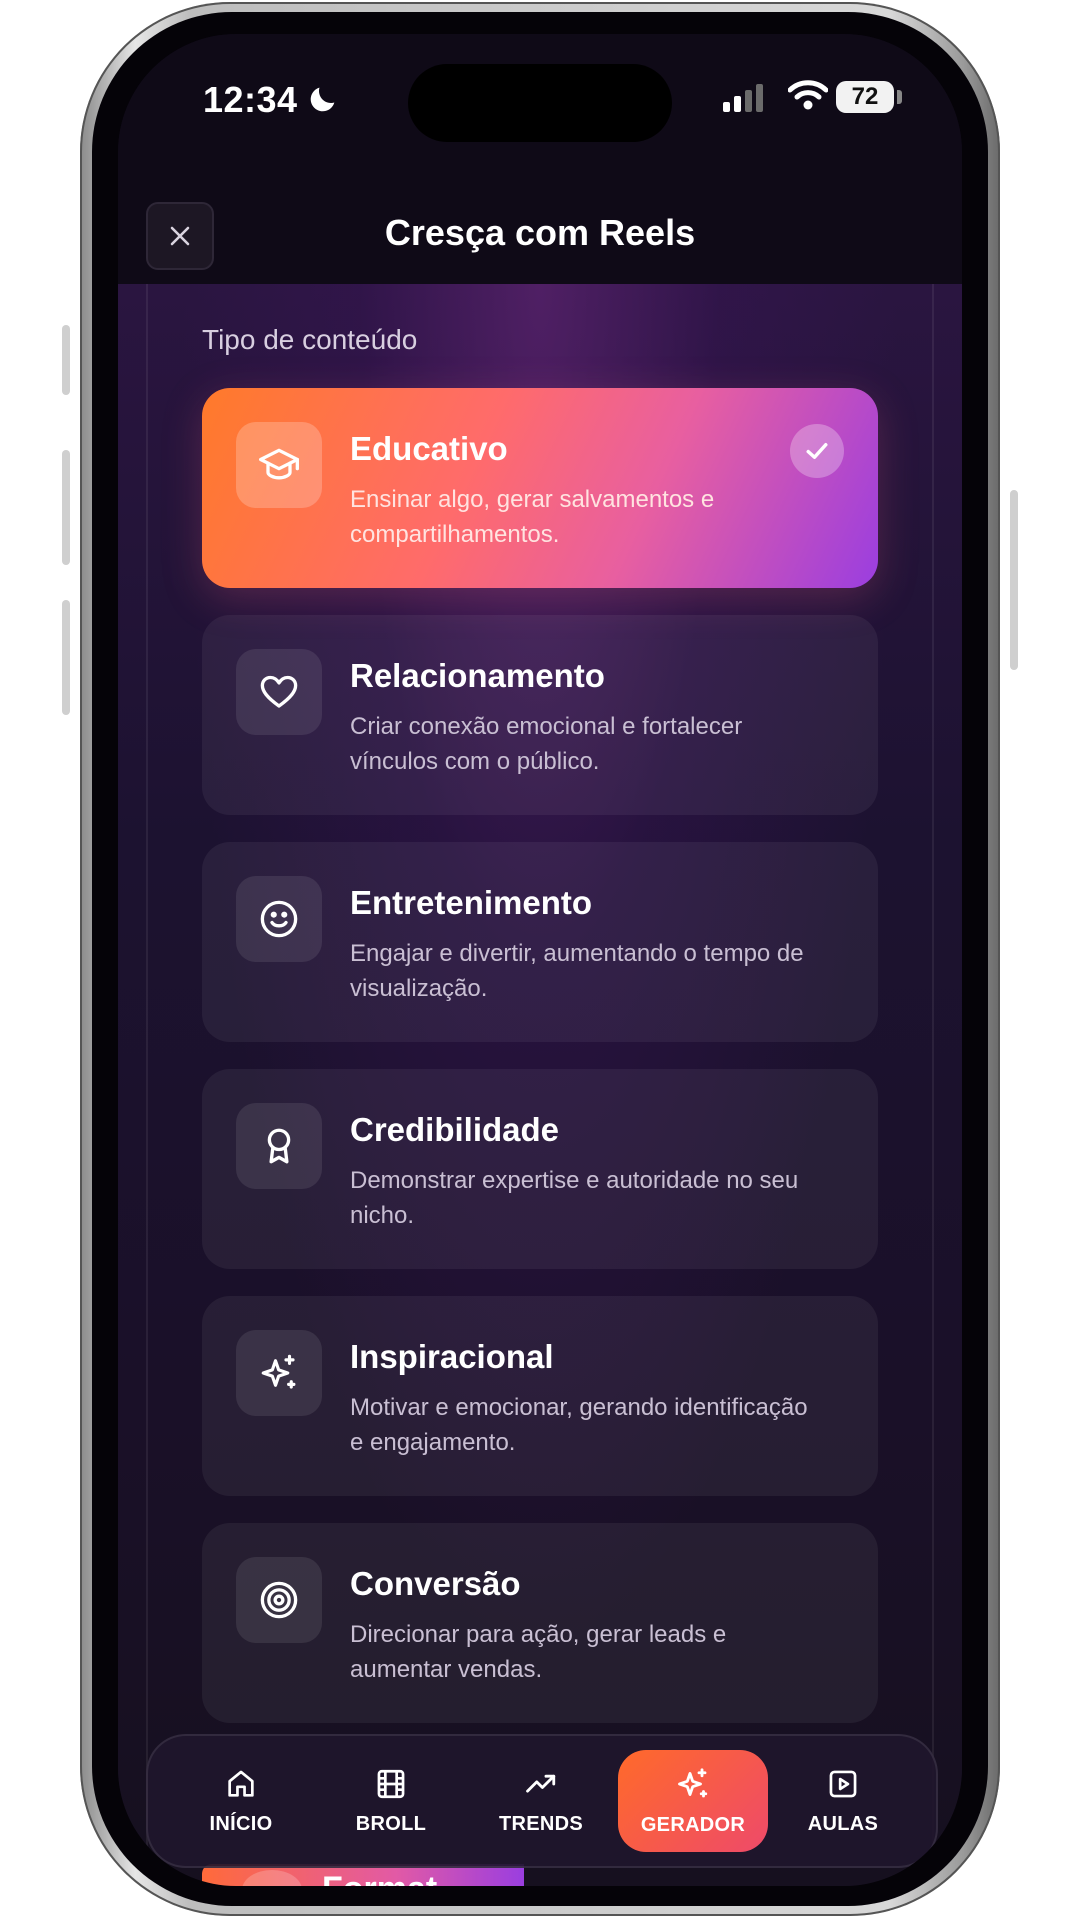 The image size is (1080, 1920). Describe the element at coordinates (1014, 580) in the screenshot. I see `power-button` at that location.